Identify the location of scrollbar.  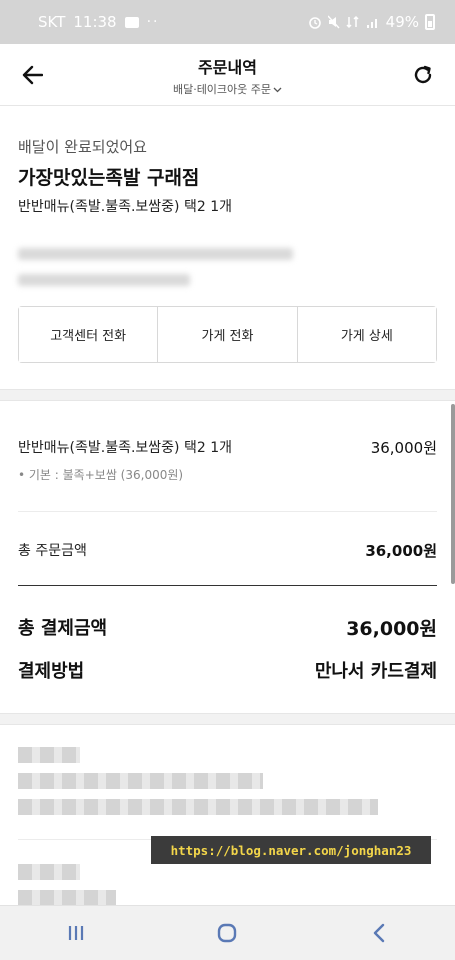
(453, 494).